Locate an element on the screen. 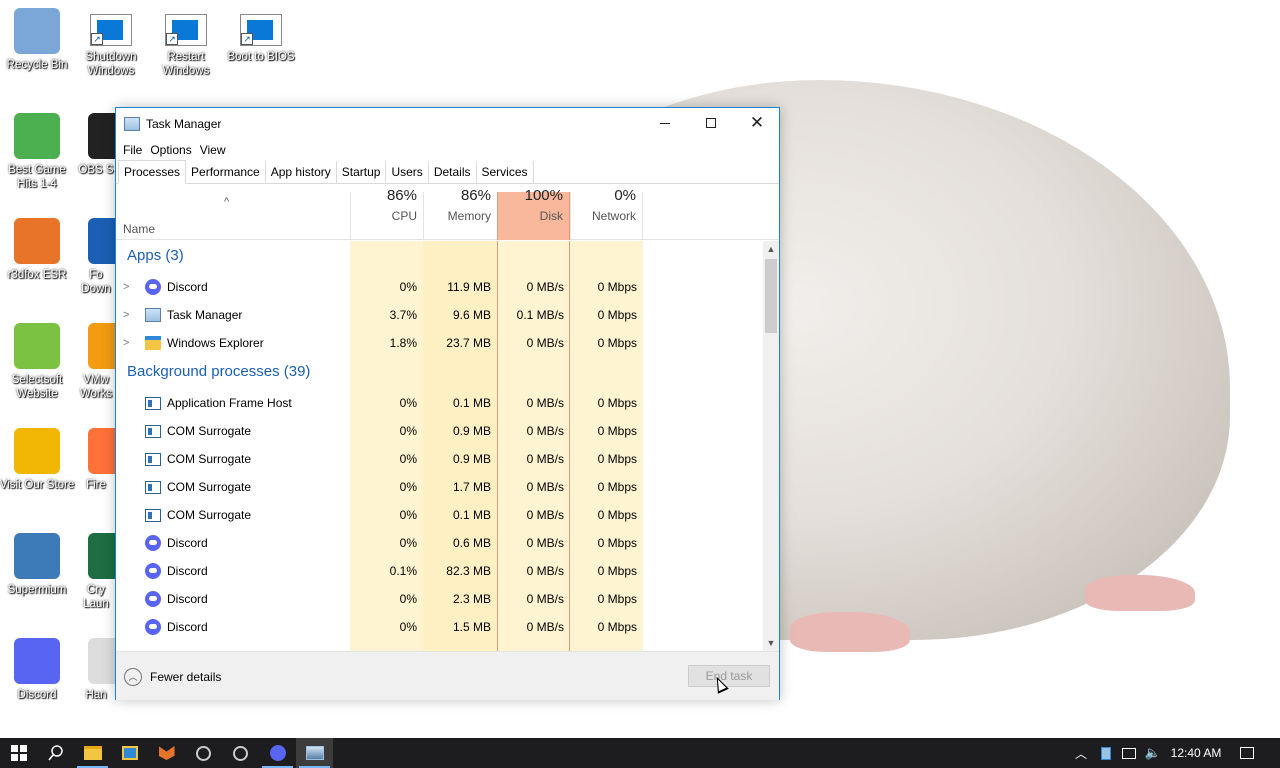  network-label: Network is located at coordinates (613, 216).